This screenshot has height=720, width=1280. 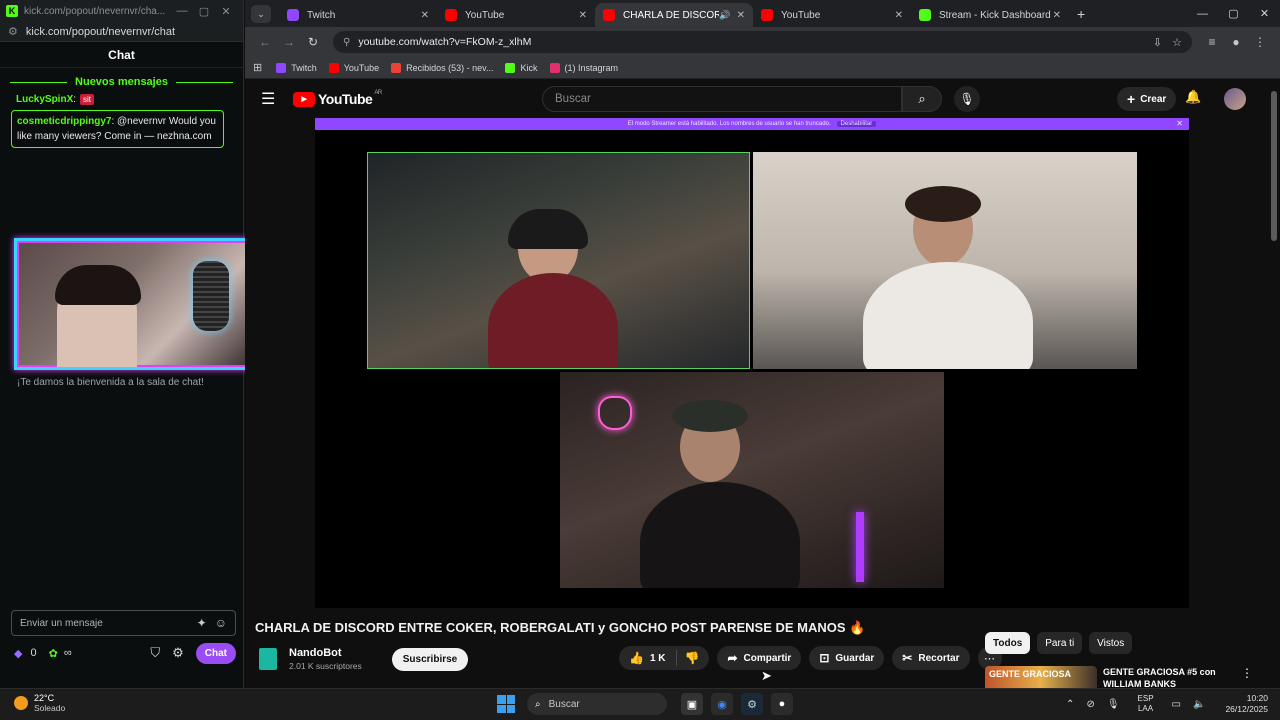 What do you see at coordinates (722, 99) in the screenshot?
I see `search-input: Buscar` at bounding box center [722, 99].